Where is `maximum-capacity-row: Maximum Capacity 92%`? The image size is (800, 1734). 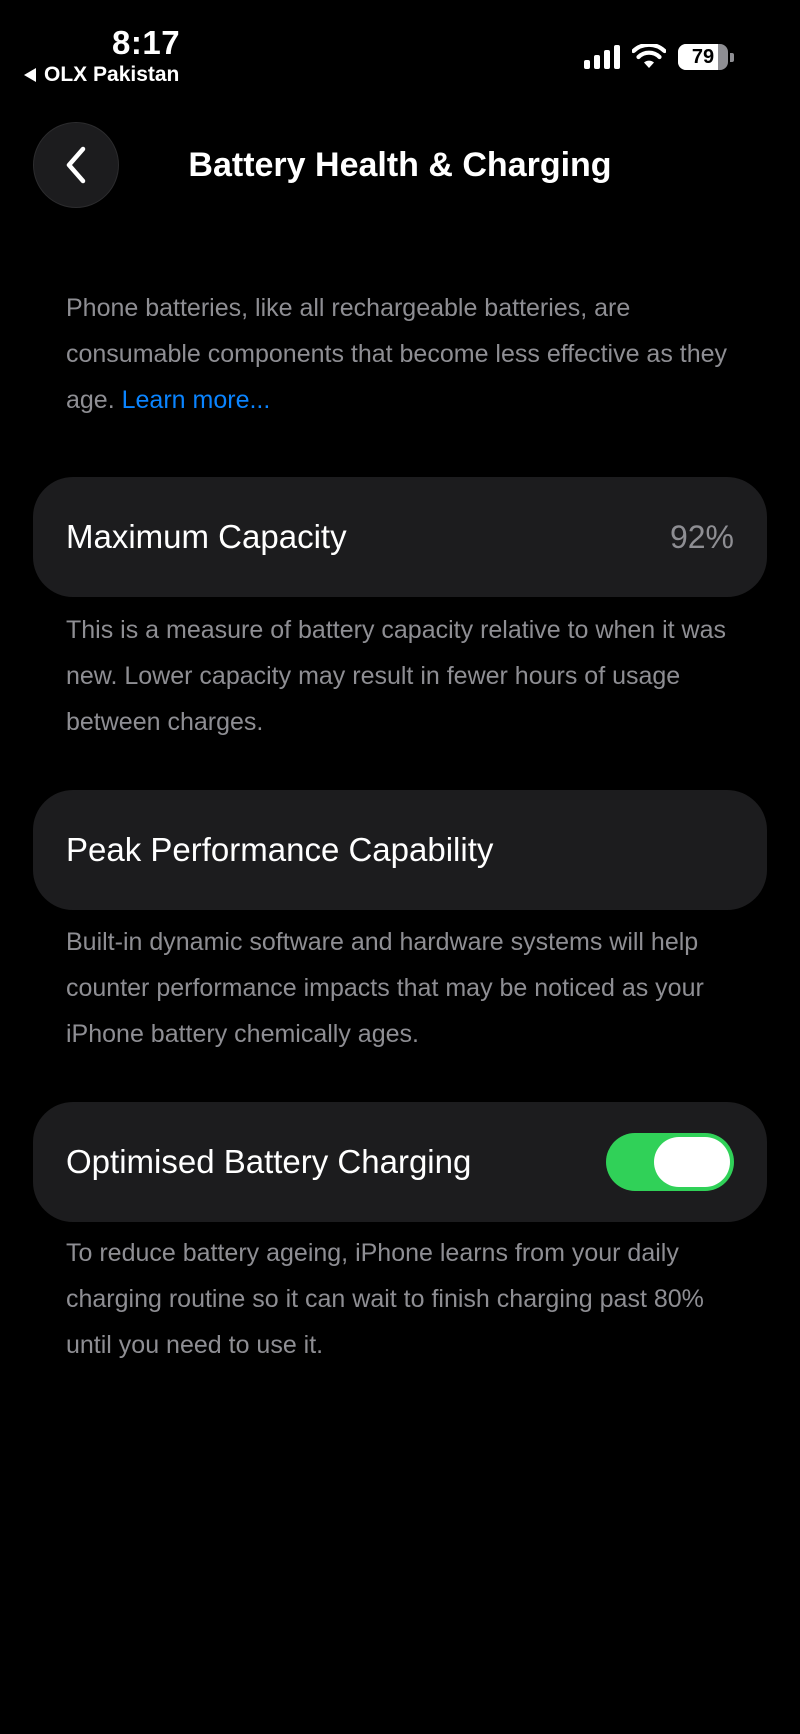
maximum-capacity-row: Maximum Capacity 92% is located at coordinates (400, 537).